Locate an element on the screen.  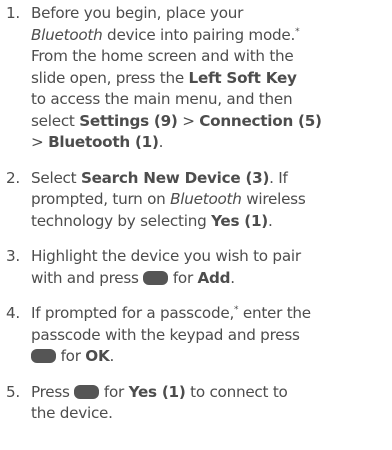
settings-menu-label: Settings (9) is located at coordinates (128, 120).